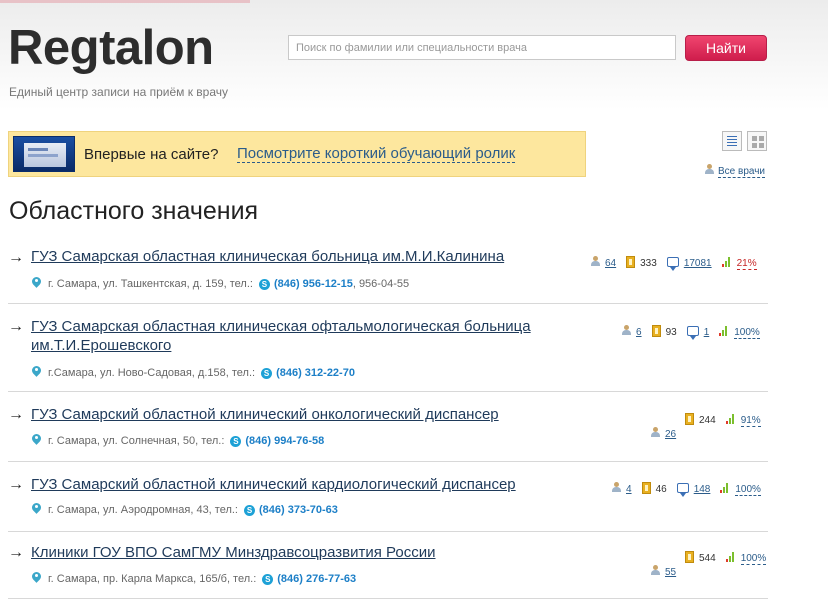  What do you see at coordinates (482, 47) in the screenshot?
I see `search-input` at bounding box center [482, 47].